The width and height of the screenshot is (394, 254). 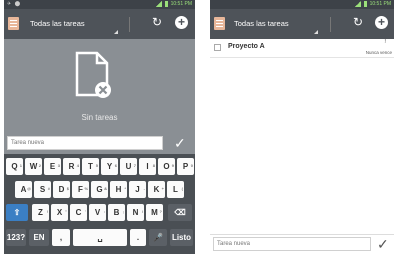 I want to click on key-v: V:, so click(x=97, y=212).